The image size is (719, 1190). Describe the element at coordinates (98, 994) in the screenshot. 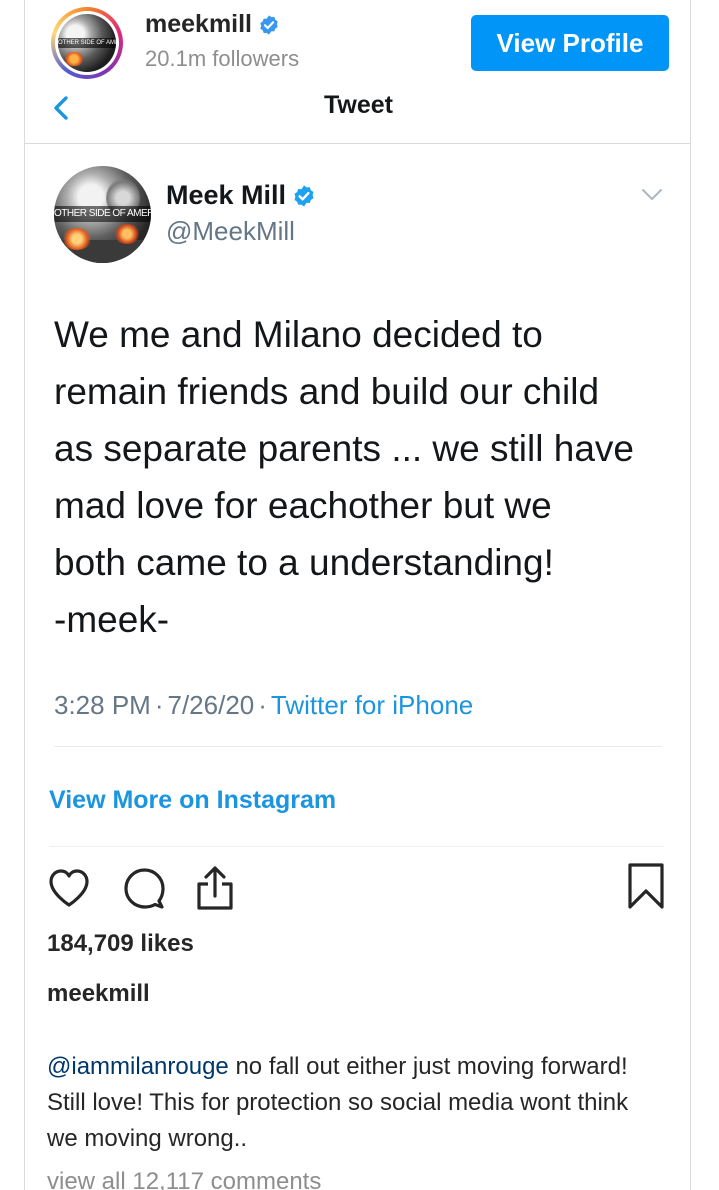

I see `post-owner-username: meekmill` at that location.